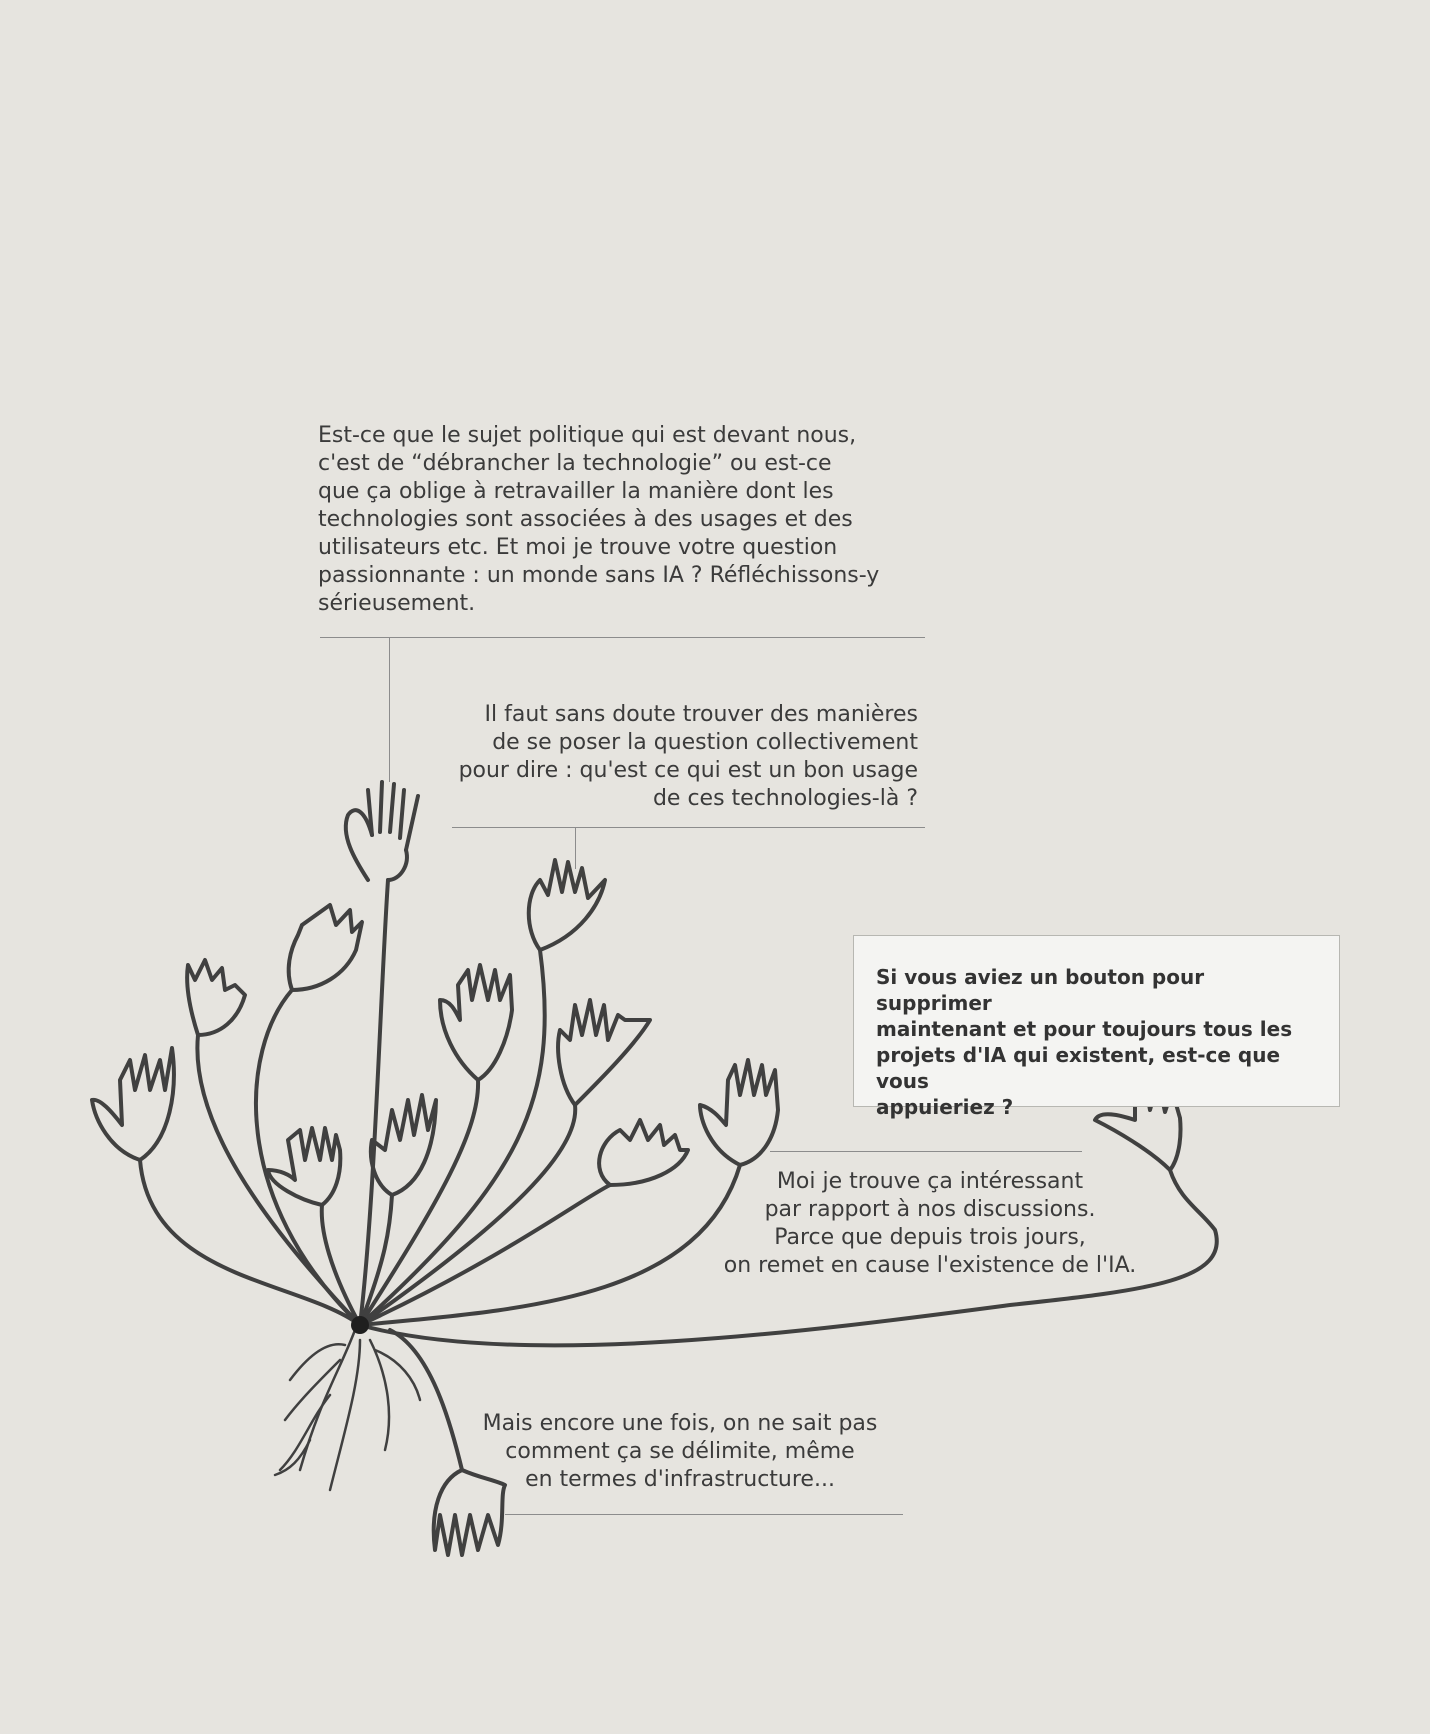 The width and height of the screenshot is (1430, 1734). What do you see at coordinates (575, 848) in the screenshot?
I see `quote-2-connector` at bounding box center [575, 848].